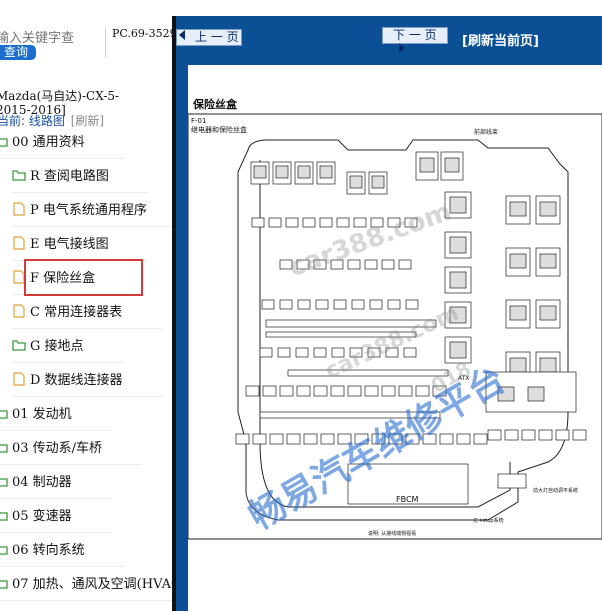  I want to click on tree-item: 01 发动机, so click(56, 417).